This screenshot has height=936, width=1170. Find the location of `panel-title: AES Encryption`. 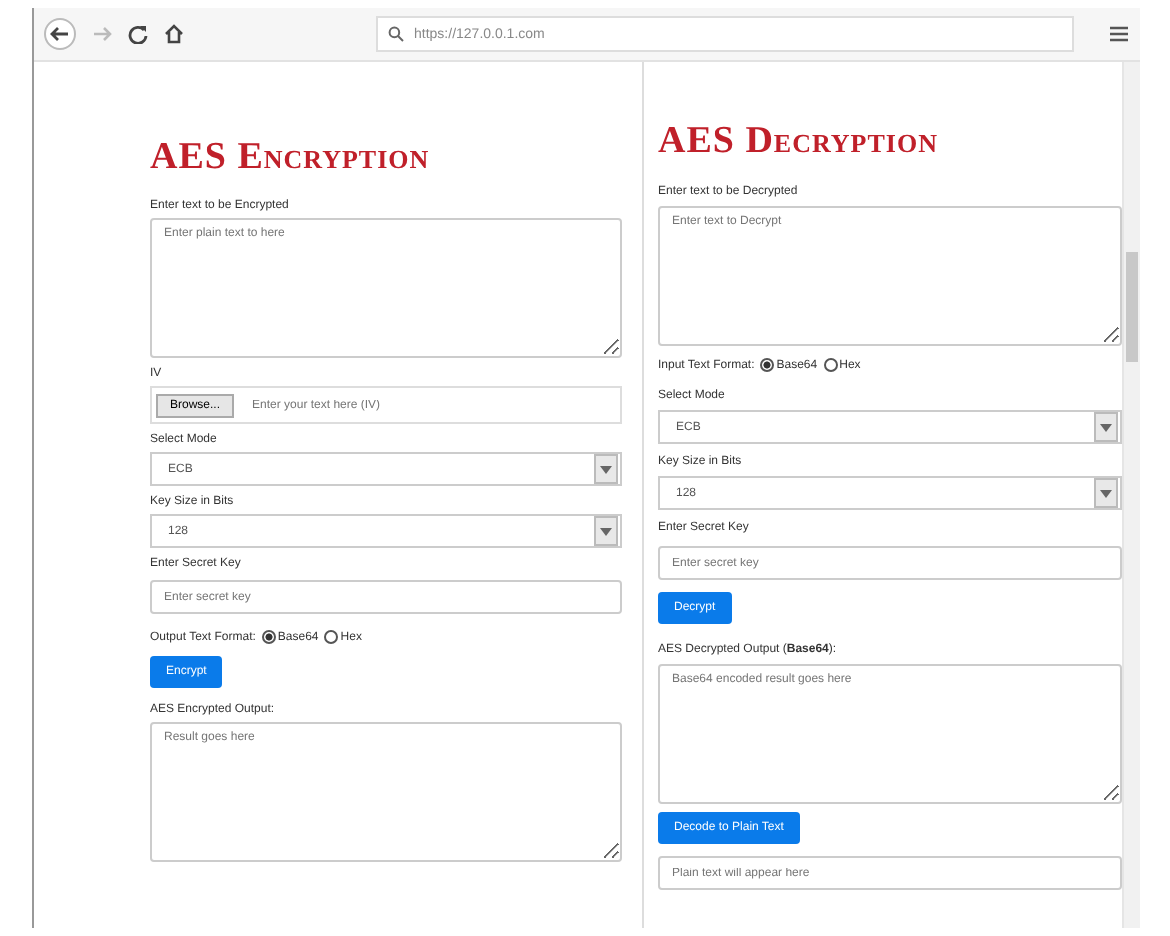

panel-title: AES Encryption is located at coordinates (291, 158).